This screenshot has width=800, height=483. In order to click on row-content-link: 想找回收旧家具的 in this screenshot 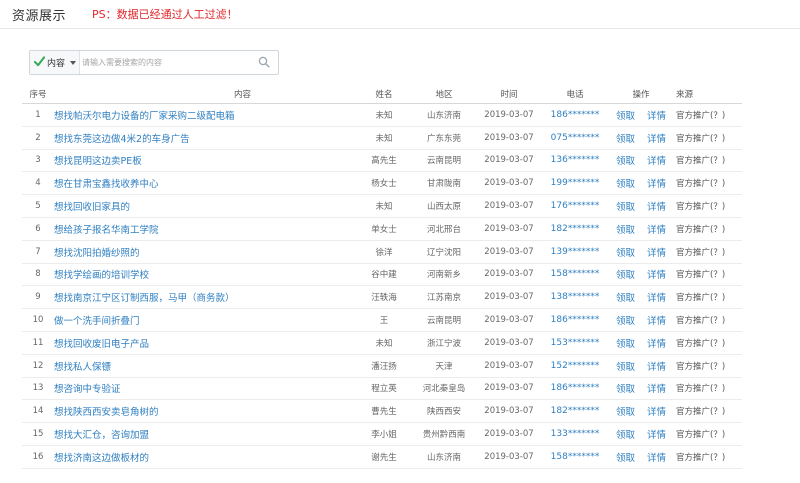, I will do `click(204, 206)`.